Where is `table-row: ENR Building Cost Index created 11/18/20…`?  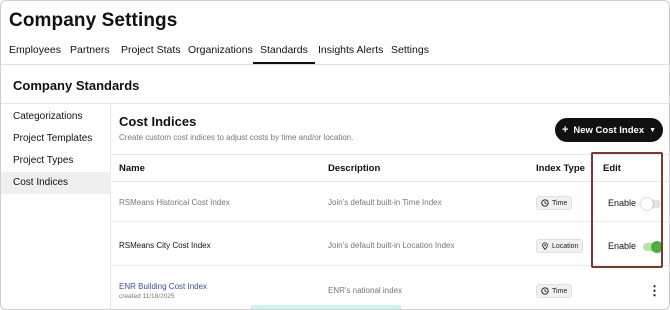 table-row: ENR Building Cost Index created 11/18/20… is located at coordinates (390, 289).